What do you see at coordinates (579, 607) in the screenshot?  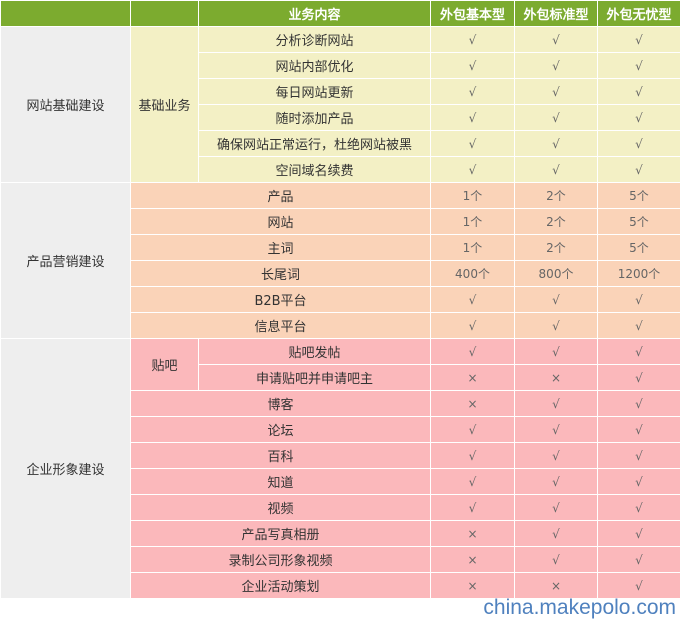 I see `watermark: china.makepolo.com` at bounding box center [579, 607].